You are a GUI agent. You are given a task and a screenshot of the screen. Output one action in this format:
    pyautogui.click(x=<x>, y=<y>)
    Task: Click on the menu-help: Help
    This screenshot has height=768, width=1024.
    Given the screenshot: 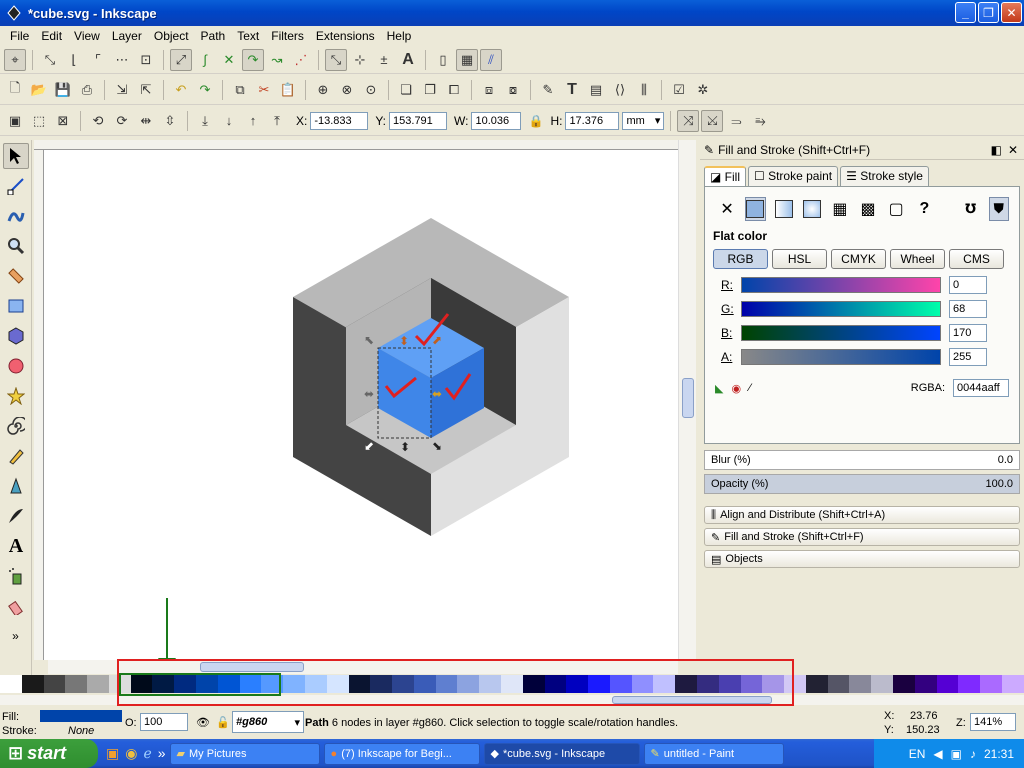 What is the action you would take?
    pyautogui.click(x=399, y=36)
    